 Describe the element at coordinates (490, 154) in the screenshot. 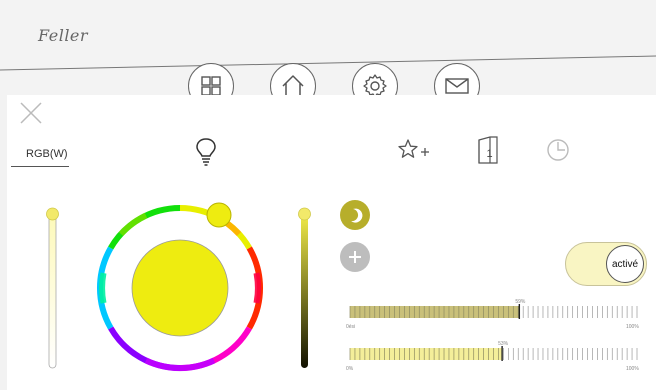

I see `scene-number: 1` at that location.